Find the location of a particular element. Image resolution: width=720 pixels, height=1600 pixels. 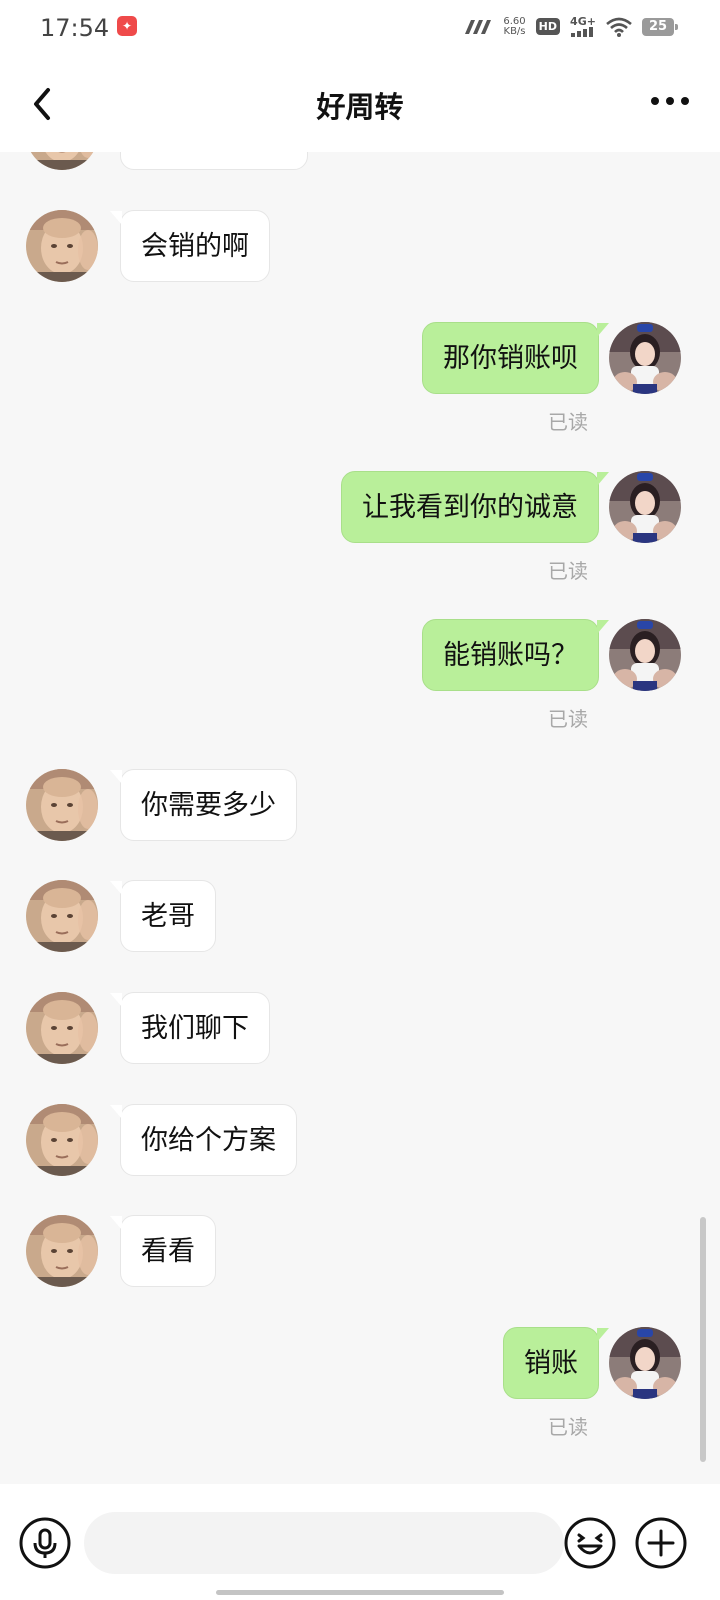

wifi-icon is located at coordinates (619, 27).